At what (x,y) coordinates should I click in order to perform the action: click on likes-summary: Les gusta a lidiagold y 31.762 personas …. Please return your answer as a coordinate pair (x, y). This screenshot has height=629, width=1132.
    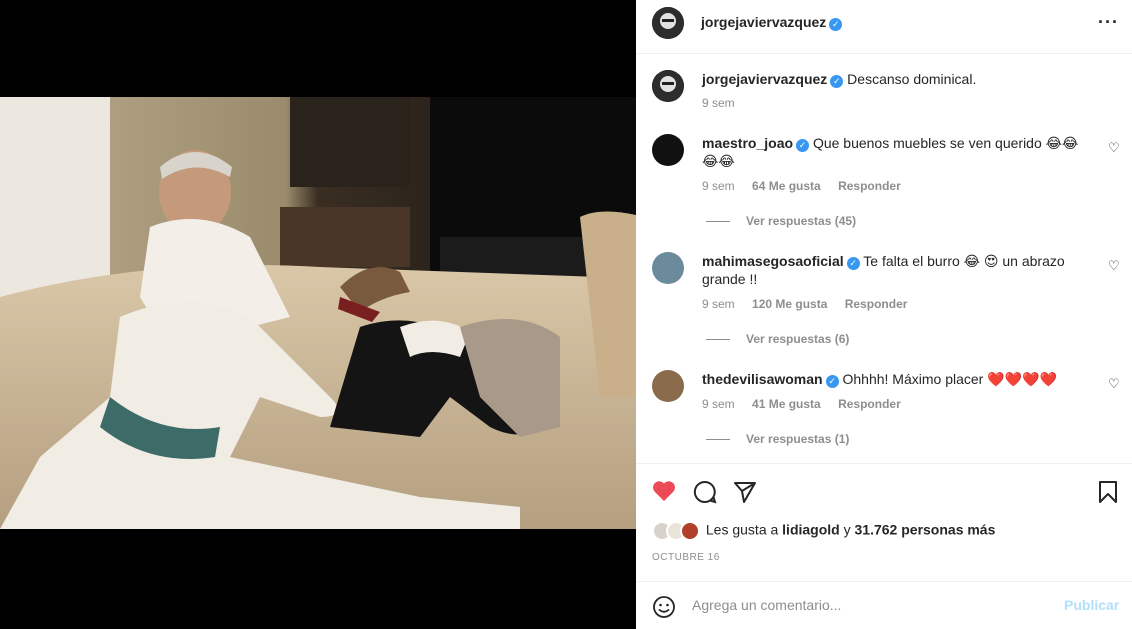
    Looking at the image, I should click on (823, 531).